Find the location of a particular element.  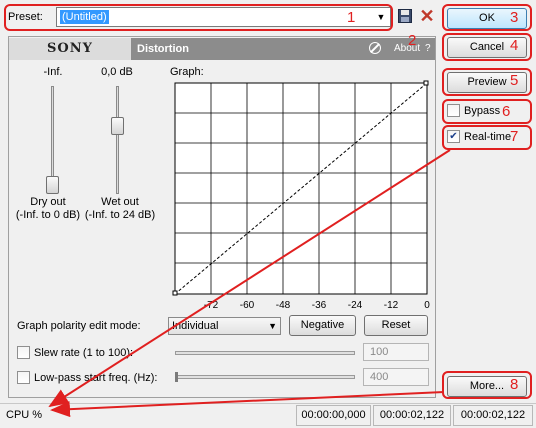

graph-x-tick-label: -36 is located at coordinates (319, 305).